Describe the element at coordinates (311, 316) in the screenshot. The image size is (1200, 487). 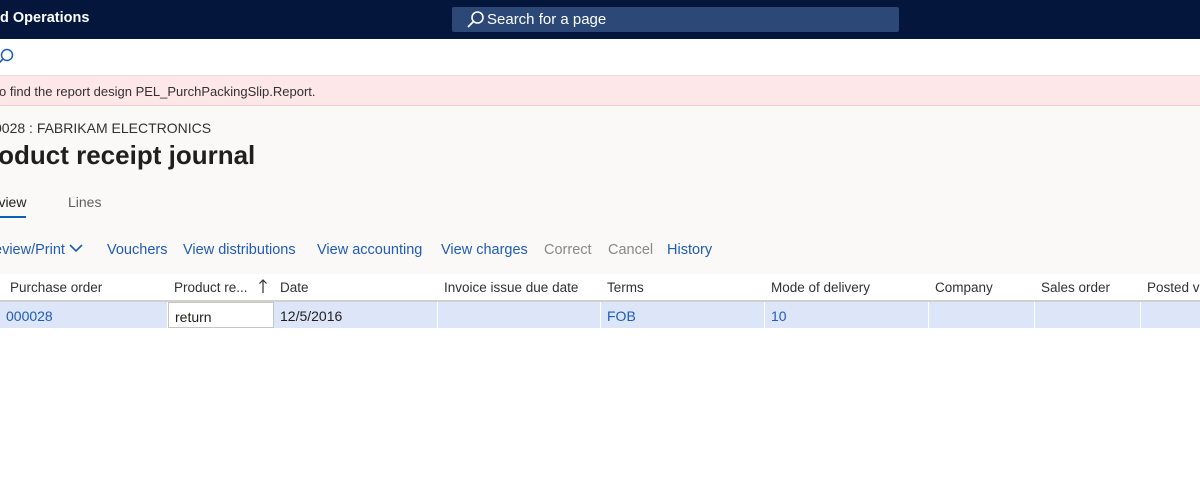
I see `date-value: 12/5/2016` at that location.